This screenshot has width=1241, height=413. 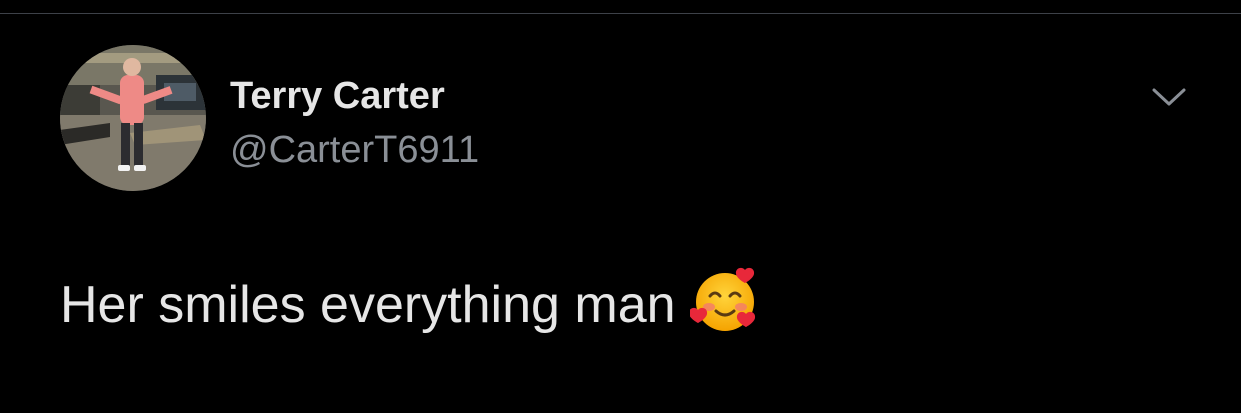 I want to click on author-handle: @CarterT6911, so click(x=354, y=150).